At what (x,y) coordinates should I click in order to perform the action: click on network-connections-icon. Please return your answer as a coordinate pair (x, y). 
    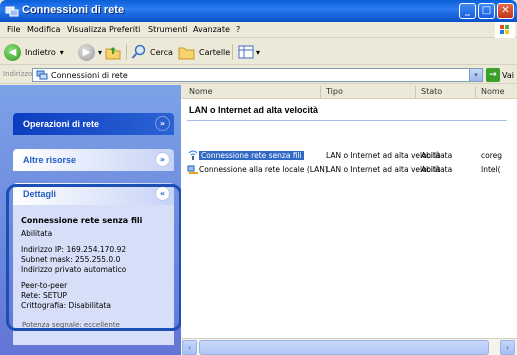
    Looking at the image, I should click on (12, 11).